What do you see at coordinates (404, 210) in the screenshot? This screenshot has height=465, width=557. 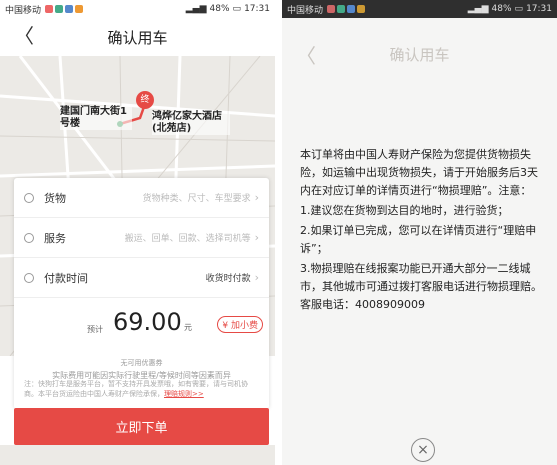 I see `notice-item: 1.建议您在货物到达目的地时，进行验货；` at bounding box center [404, 210].